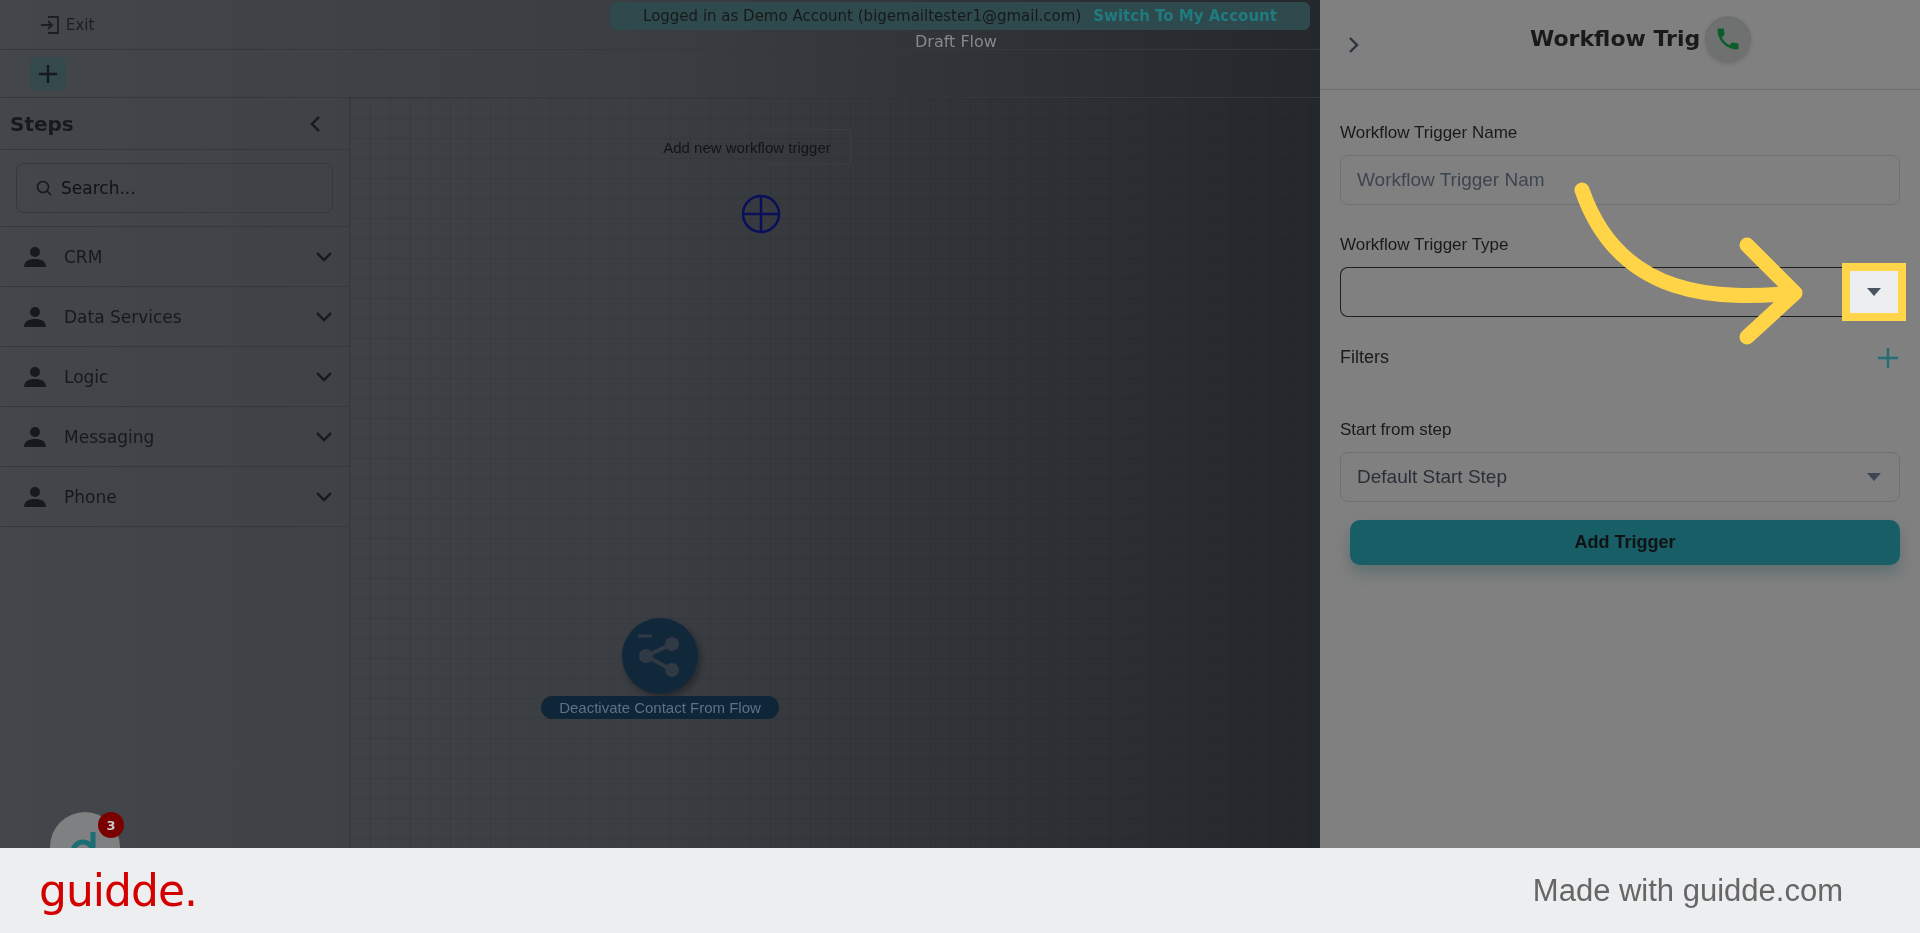 The image size is (1920, 933). Describe the element at coordinates (1432, 477) in the screenshot. I see `select-value: Default Start Step` at that location.